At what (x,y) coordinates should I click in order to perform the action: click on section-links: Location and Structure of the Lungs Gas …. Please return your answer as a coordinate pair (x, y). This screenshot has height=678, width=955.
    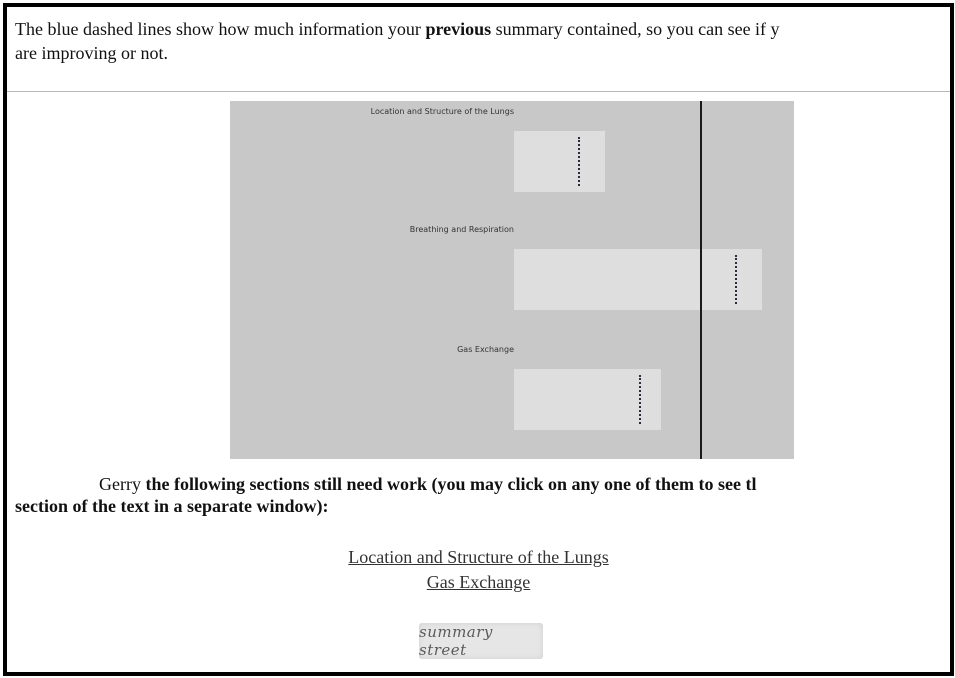
    Looking at the image, I should click on (478, 570).